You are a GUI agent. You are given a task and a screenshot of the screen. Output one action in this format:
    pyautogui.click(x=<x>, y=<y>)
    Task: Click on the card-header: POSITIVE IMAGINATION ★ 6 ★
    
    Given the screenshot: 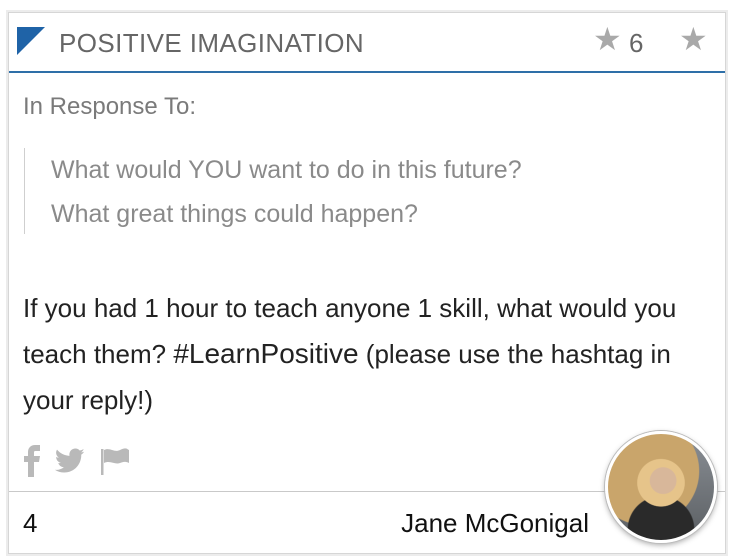 What is the action you would take?
    pyautogui.click(x=367, y=43)
    